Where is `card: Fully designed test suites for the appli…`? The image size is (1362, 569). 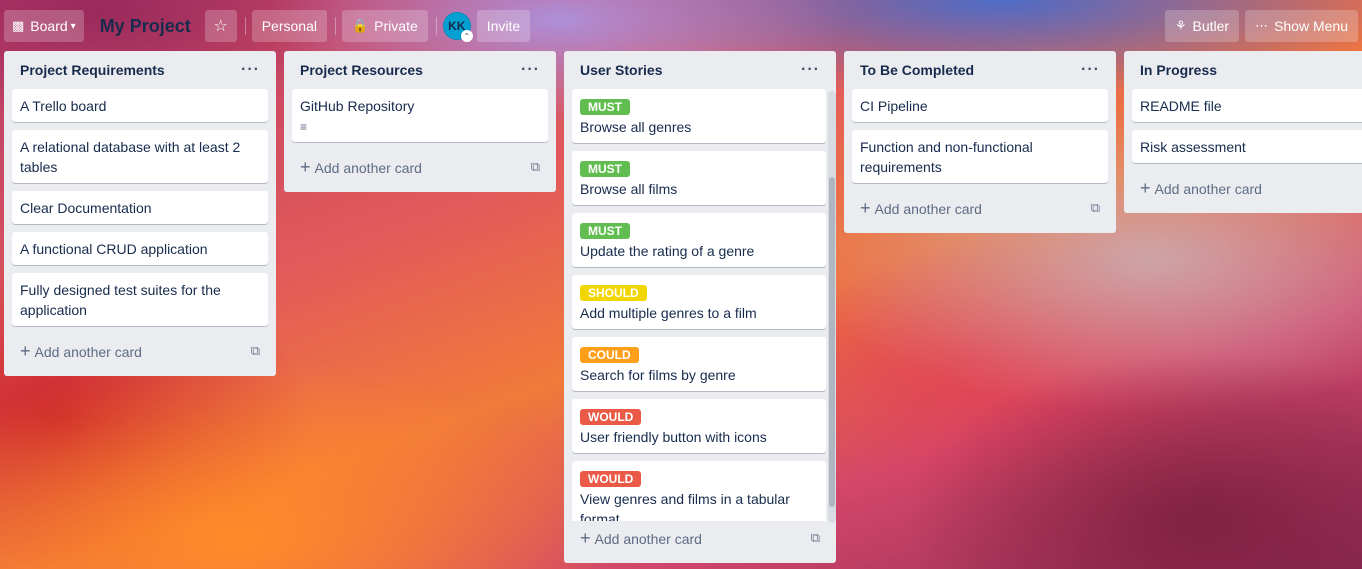 card: Fully designed test suites for the appli… is located at coordinates (140, 299).